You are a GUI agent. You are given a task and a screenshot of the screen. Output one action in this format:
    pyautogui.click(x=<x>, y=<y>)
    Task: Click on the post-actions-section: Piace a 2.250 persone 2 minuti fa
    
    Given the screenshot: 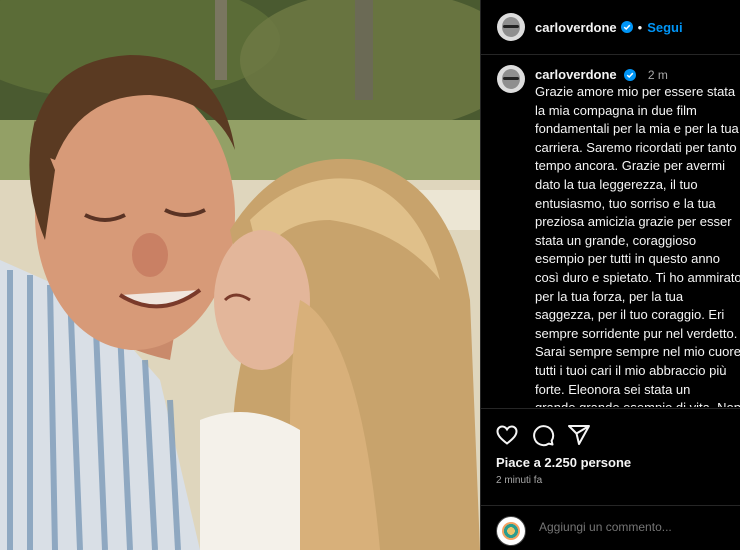 What is the action you would take?
    pyautogui.click(x=610, y=479)
    